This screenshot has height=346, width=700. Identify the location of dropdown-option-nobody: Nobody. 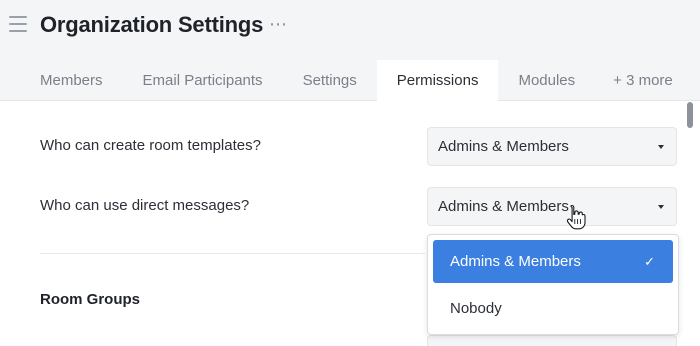
(553, 308).